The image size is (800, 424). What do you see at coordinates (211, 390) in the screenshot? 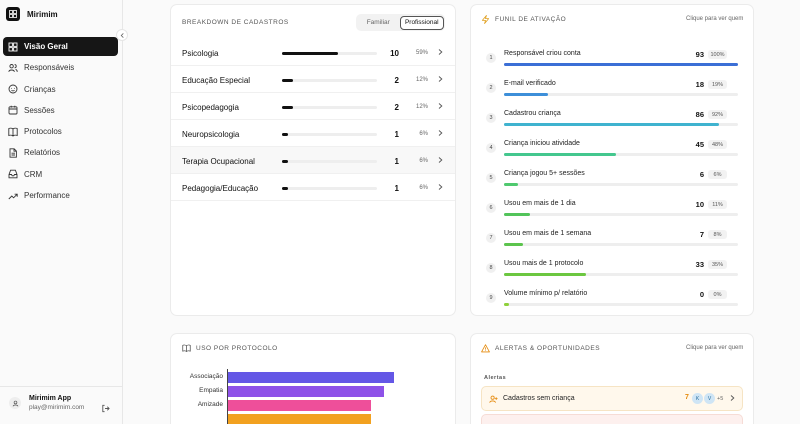
I see `protocol-bar-label: Empatia` at bounding box center [211, 390].